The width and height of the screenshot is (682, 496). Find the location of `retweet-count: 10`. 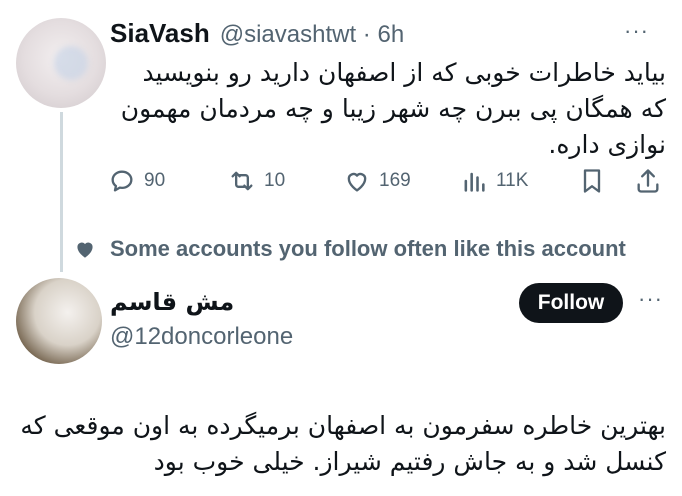

retweet-count: 10 is located at coordinates (275, 180).